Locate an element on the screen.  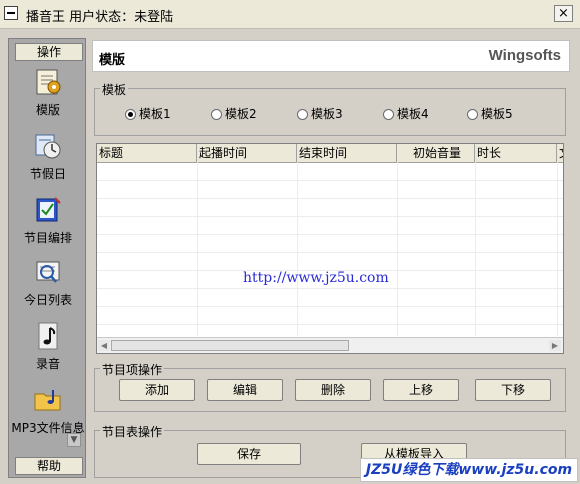
sidebar-scroll-down-icon: ▼ is located at coordinates (74, 440).